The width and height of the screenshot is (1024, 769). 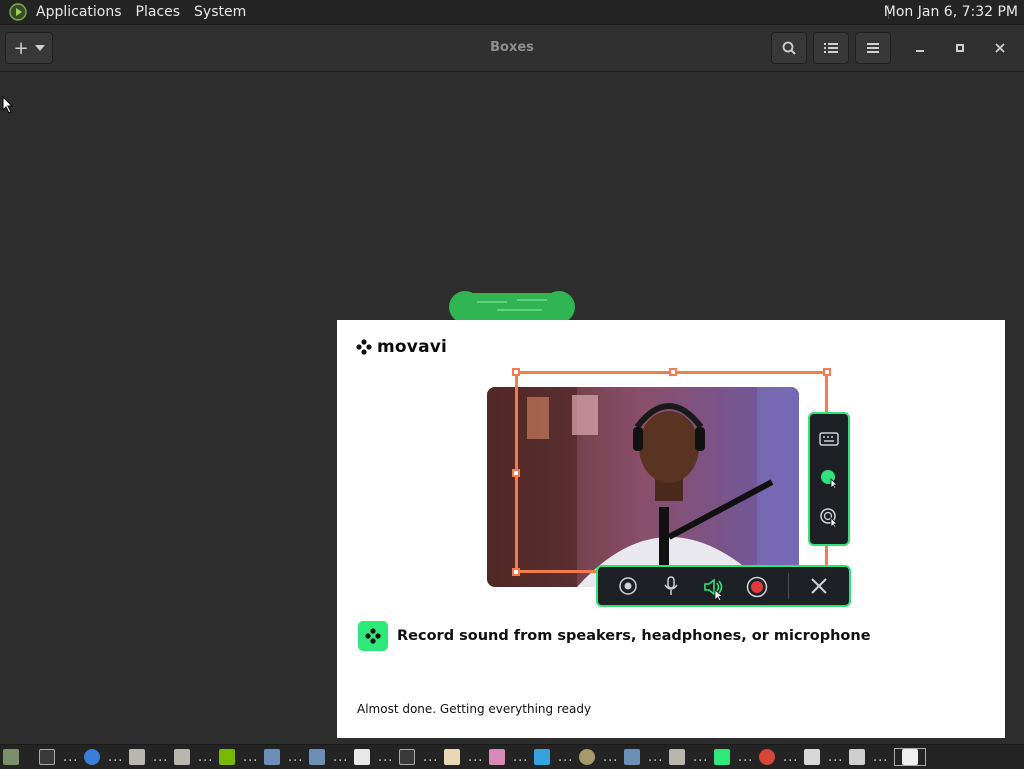 I want to click on list-view-icon, so click(x=831, y=48).